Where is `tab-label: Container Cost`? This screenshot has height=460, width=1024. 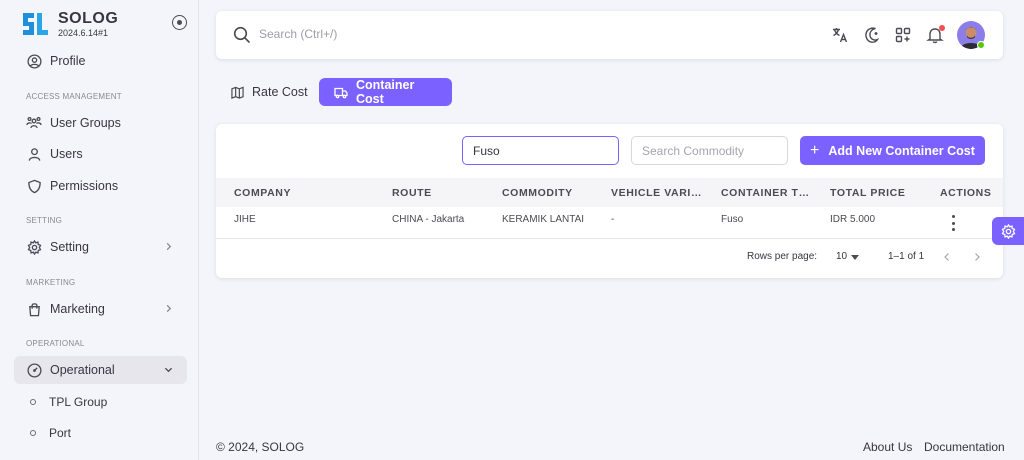
tab-label: Container Cost is located at coordinates (385, 92).